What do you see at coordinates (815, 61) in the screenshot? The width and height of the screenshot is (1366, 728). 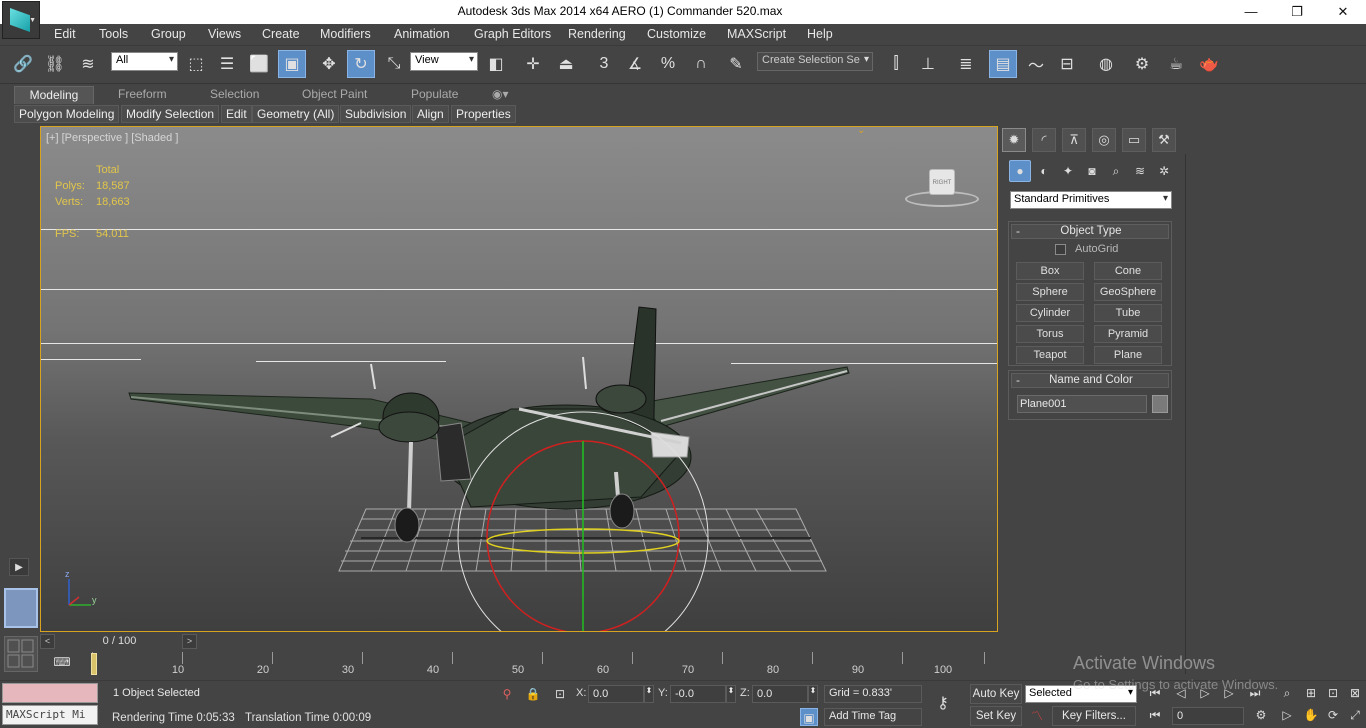 I see `named-selection-set-dropdown: Create Selection Se ▾` at bounding box center [815, 61].